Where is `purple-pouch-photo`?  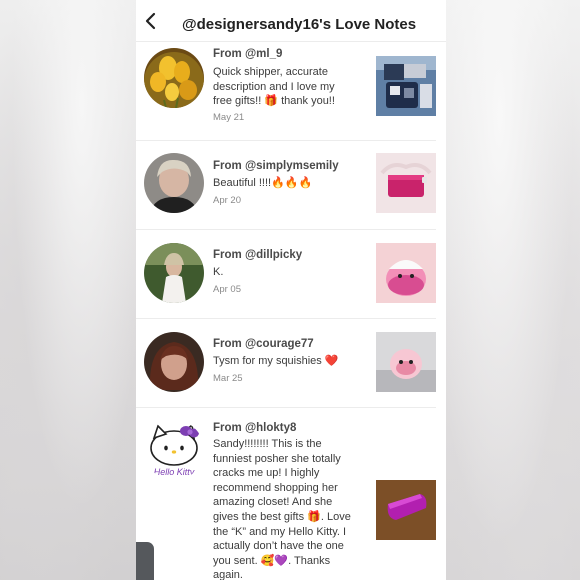 purple-pouch-photo is located at coordinates (406, 510).